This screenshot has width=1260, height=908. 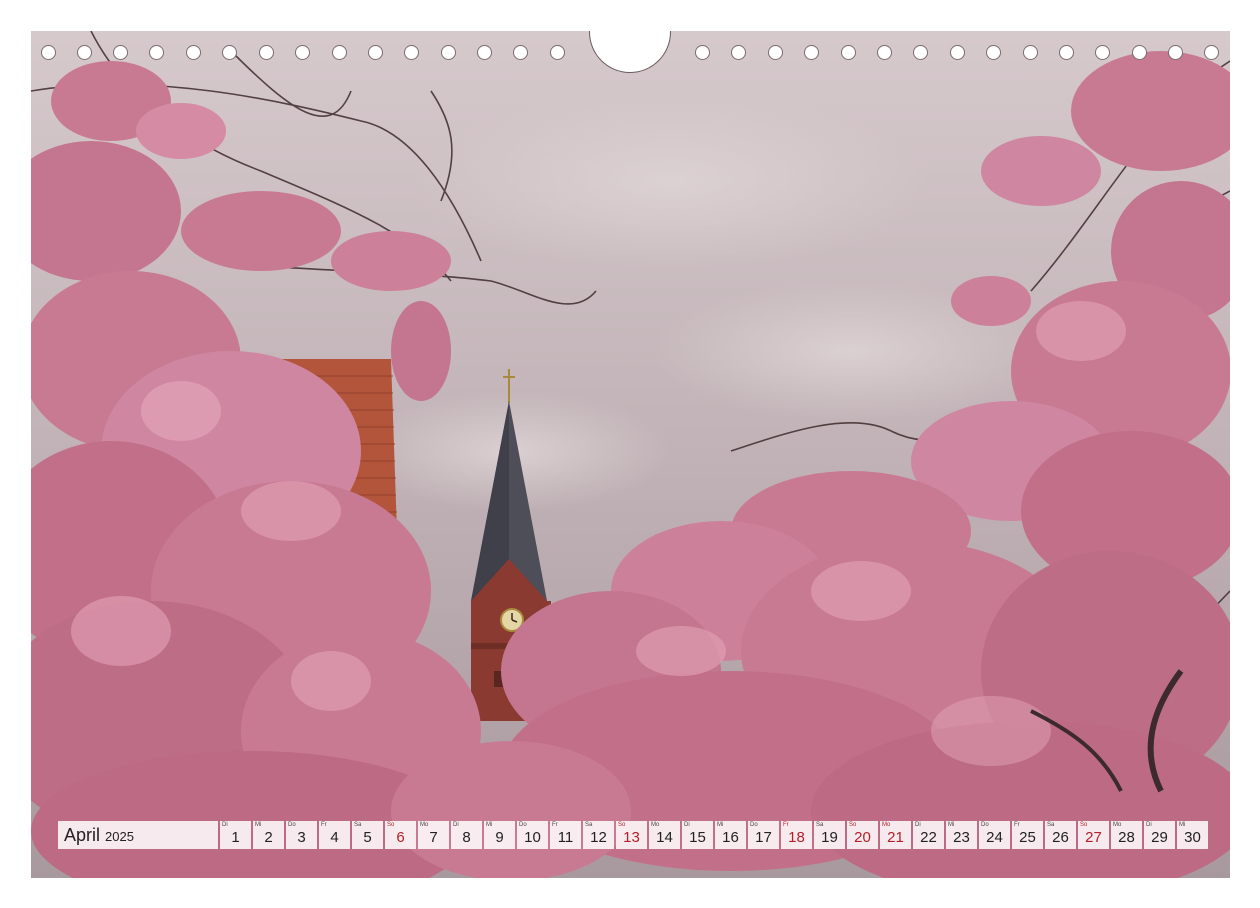 I want to click on day-number: 21, so click(x=895, y=837).